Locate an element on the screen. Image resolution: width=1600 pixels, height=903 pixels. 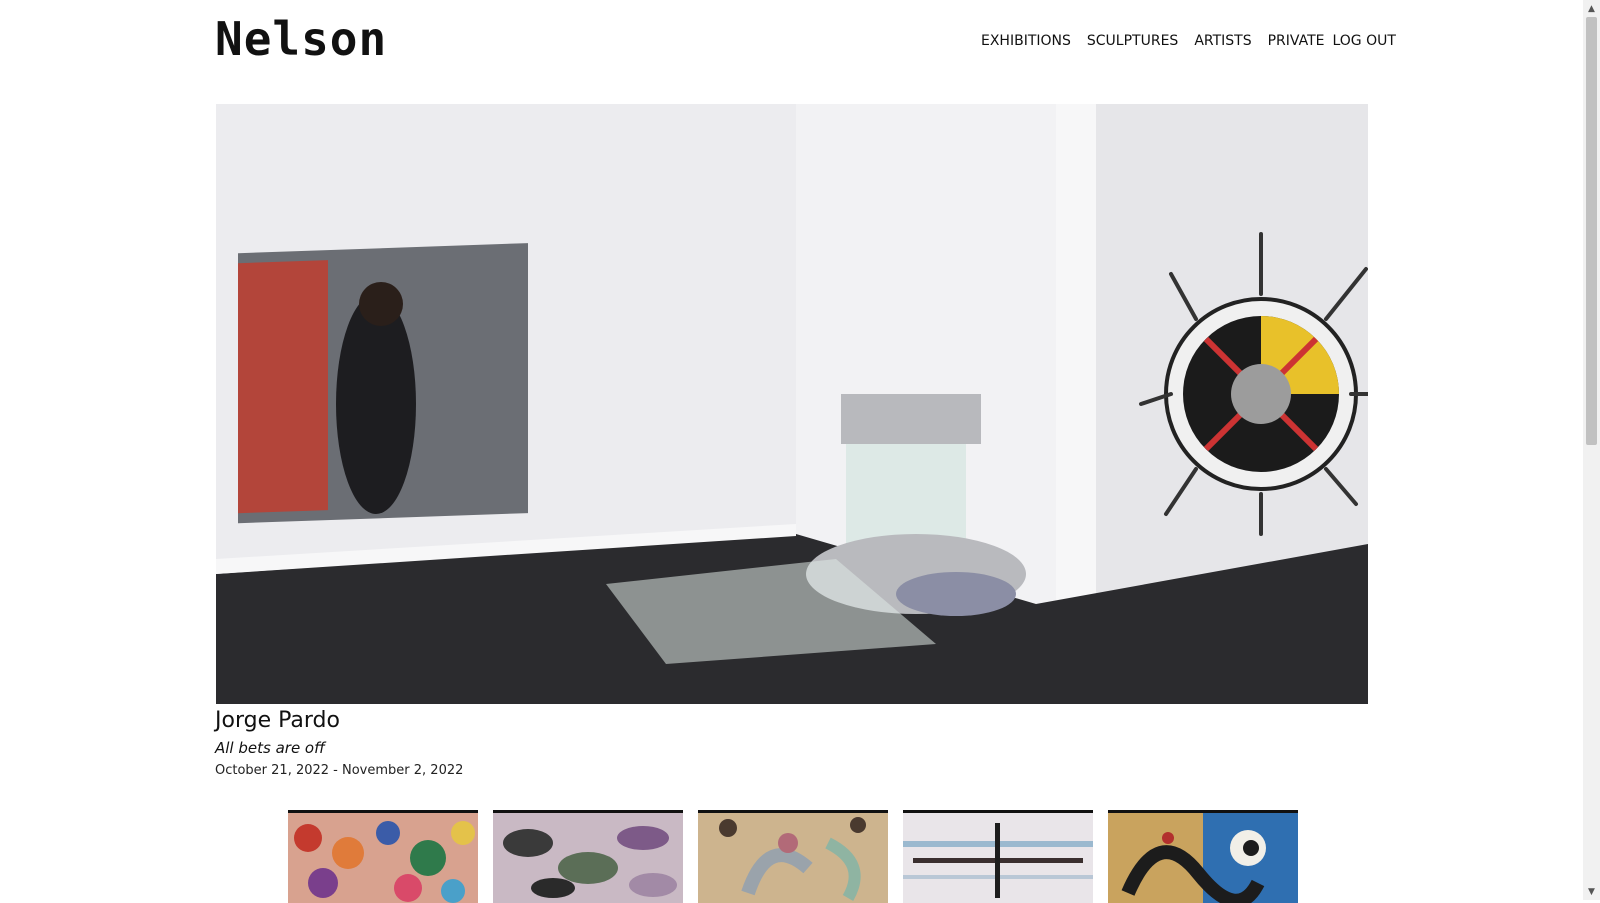
nav-logout: LOG OUT is located at coordinates (1363, 41).